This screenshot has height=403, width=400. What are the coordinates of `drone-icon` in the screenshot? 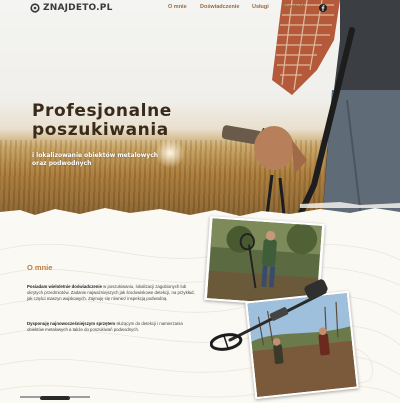 It's located at (55, 398).